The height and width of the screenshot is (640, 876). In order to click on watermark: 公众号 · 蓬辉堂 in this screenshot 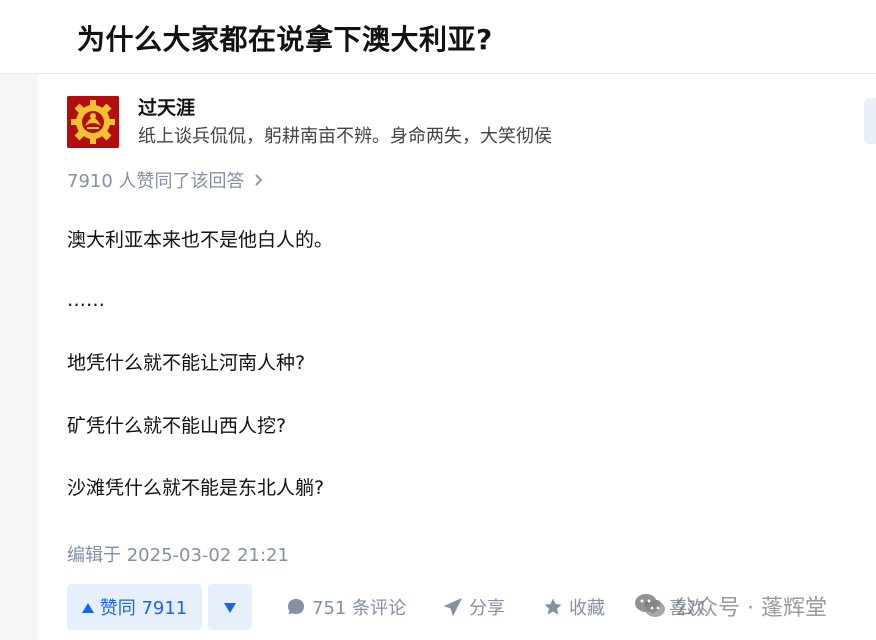, I will do `click(730, 606)`.